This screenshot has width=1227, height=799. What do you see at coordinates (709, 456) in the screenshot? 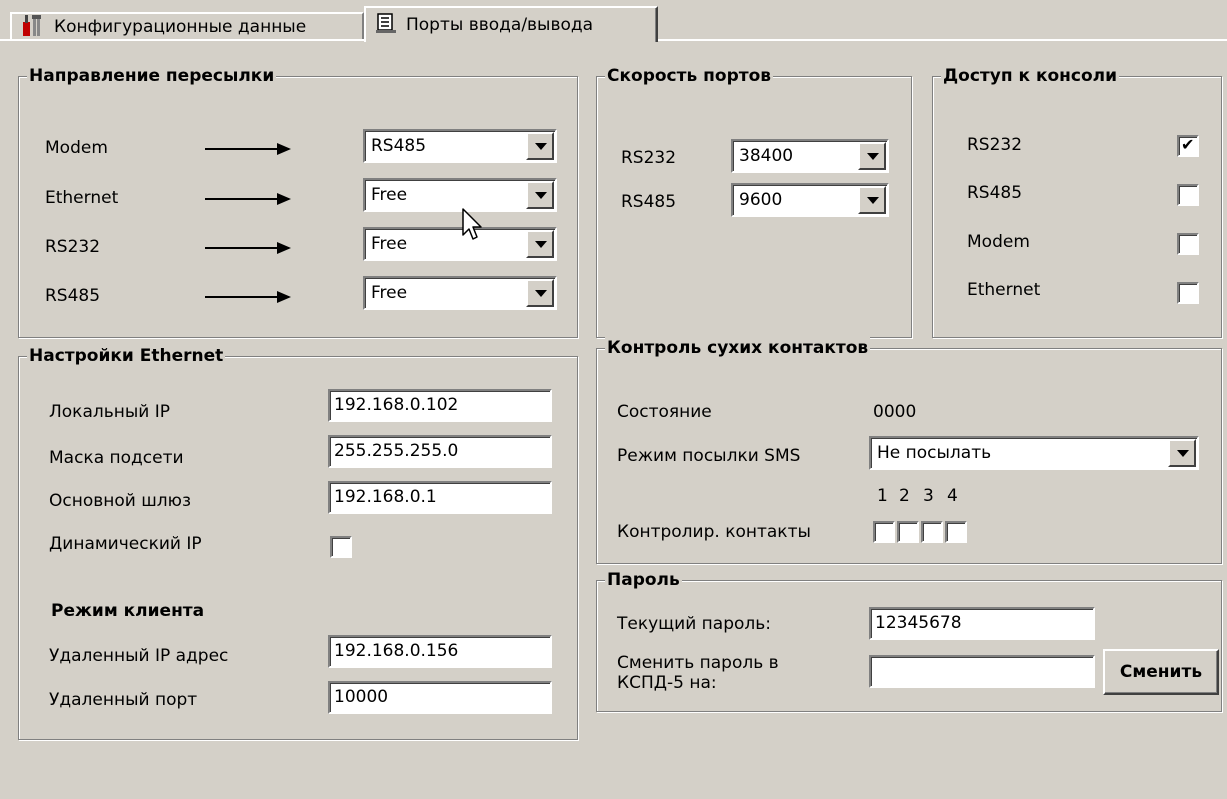
I see `sms-mode-label: Режим посылки SMS` at bounding box center [709, 456].